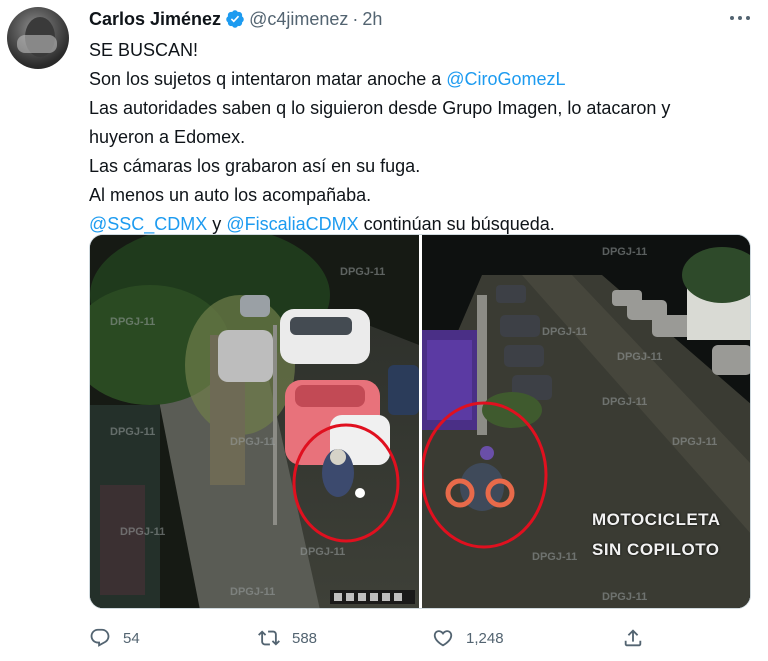  I want to click on tweet-text-line: Las cámaras los grabaron así en su fuga., so click(419, 166).